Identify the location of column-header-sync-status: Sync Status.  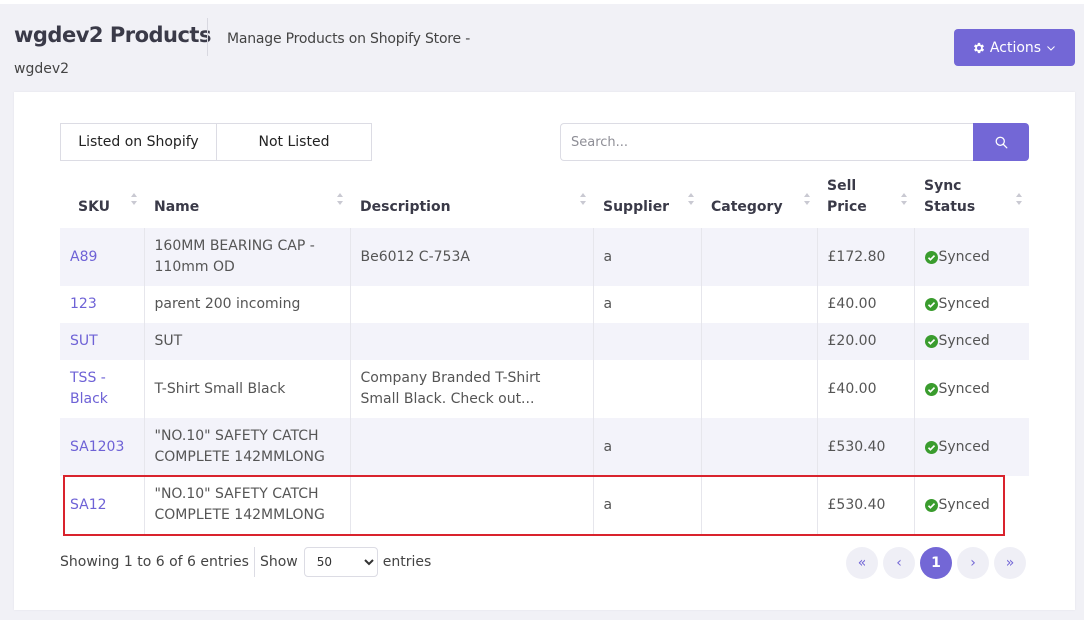
(971, 202).